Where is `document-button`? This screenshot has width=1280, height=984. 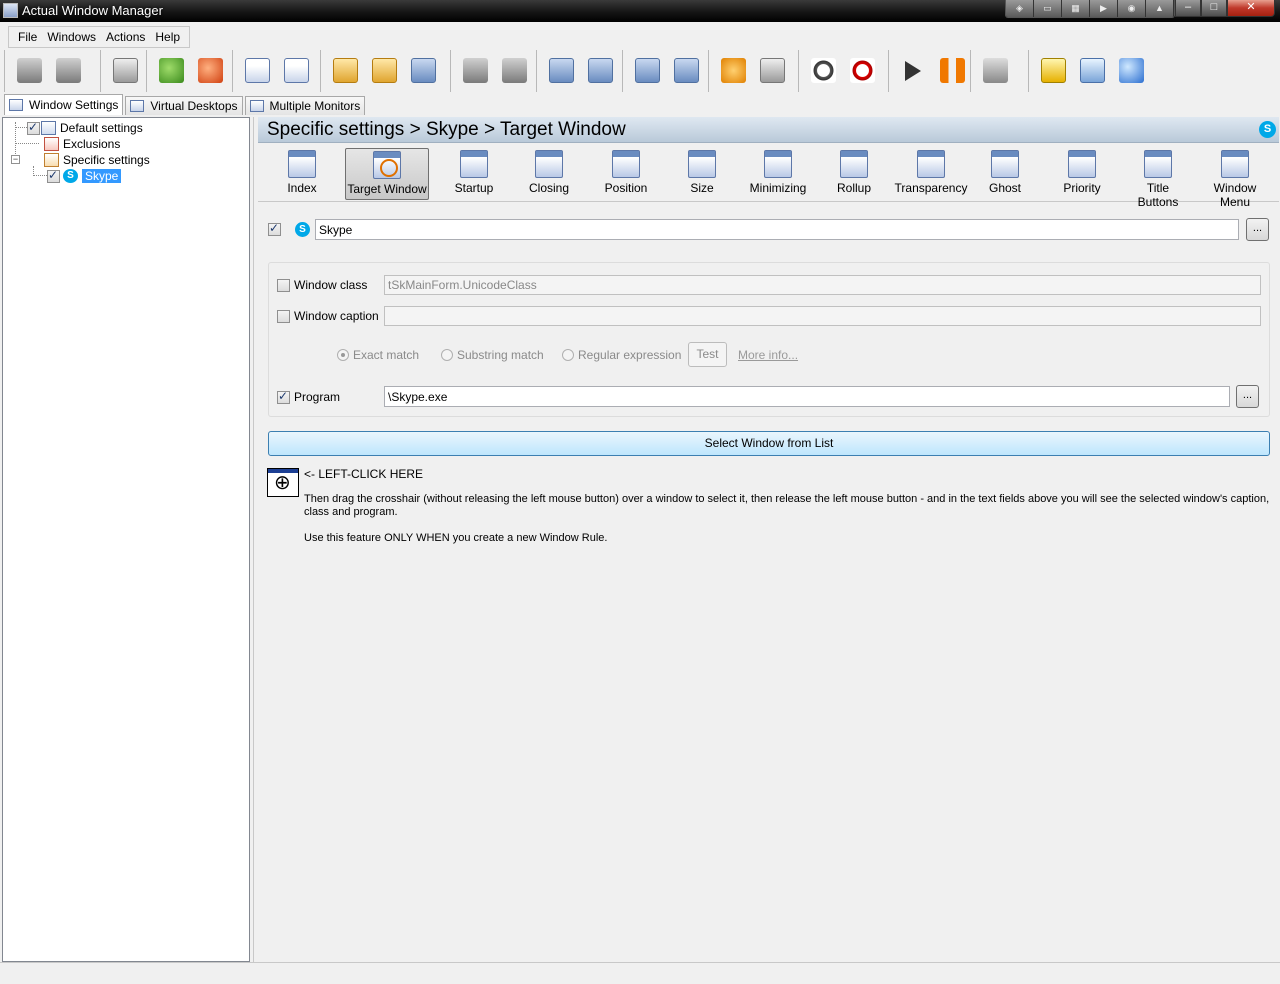
document-button is located at coordinates (772, 71).